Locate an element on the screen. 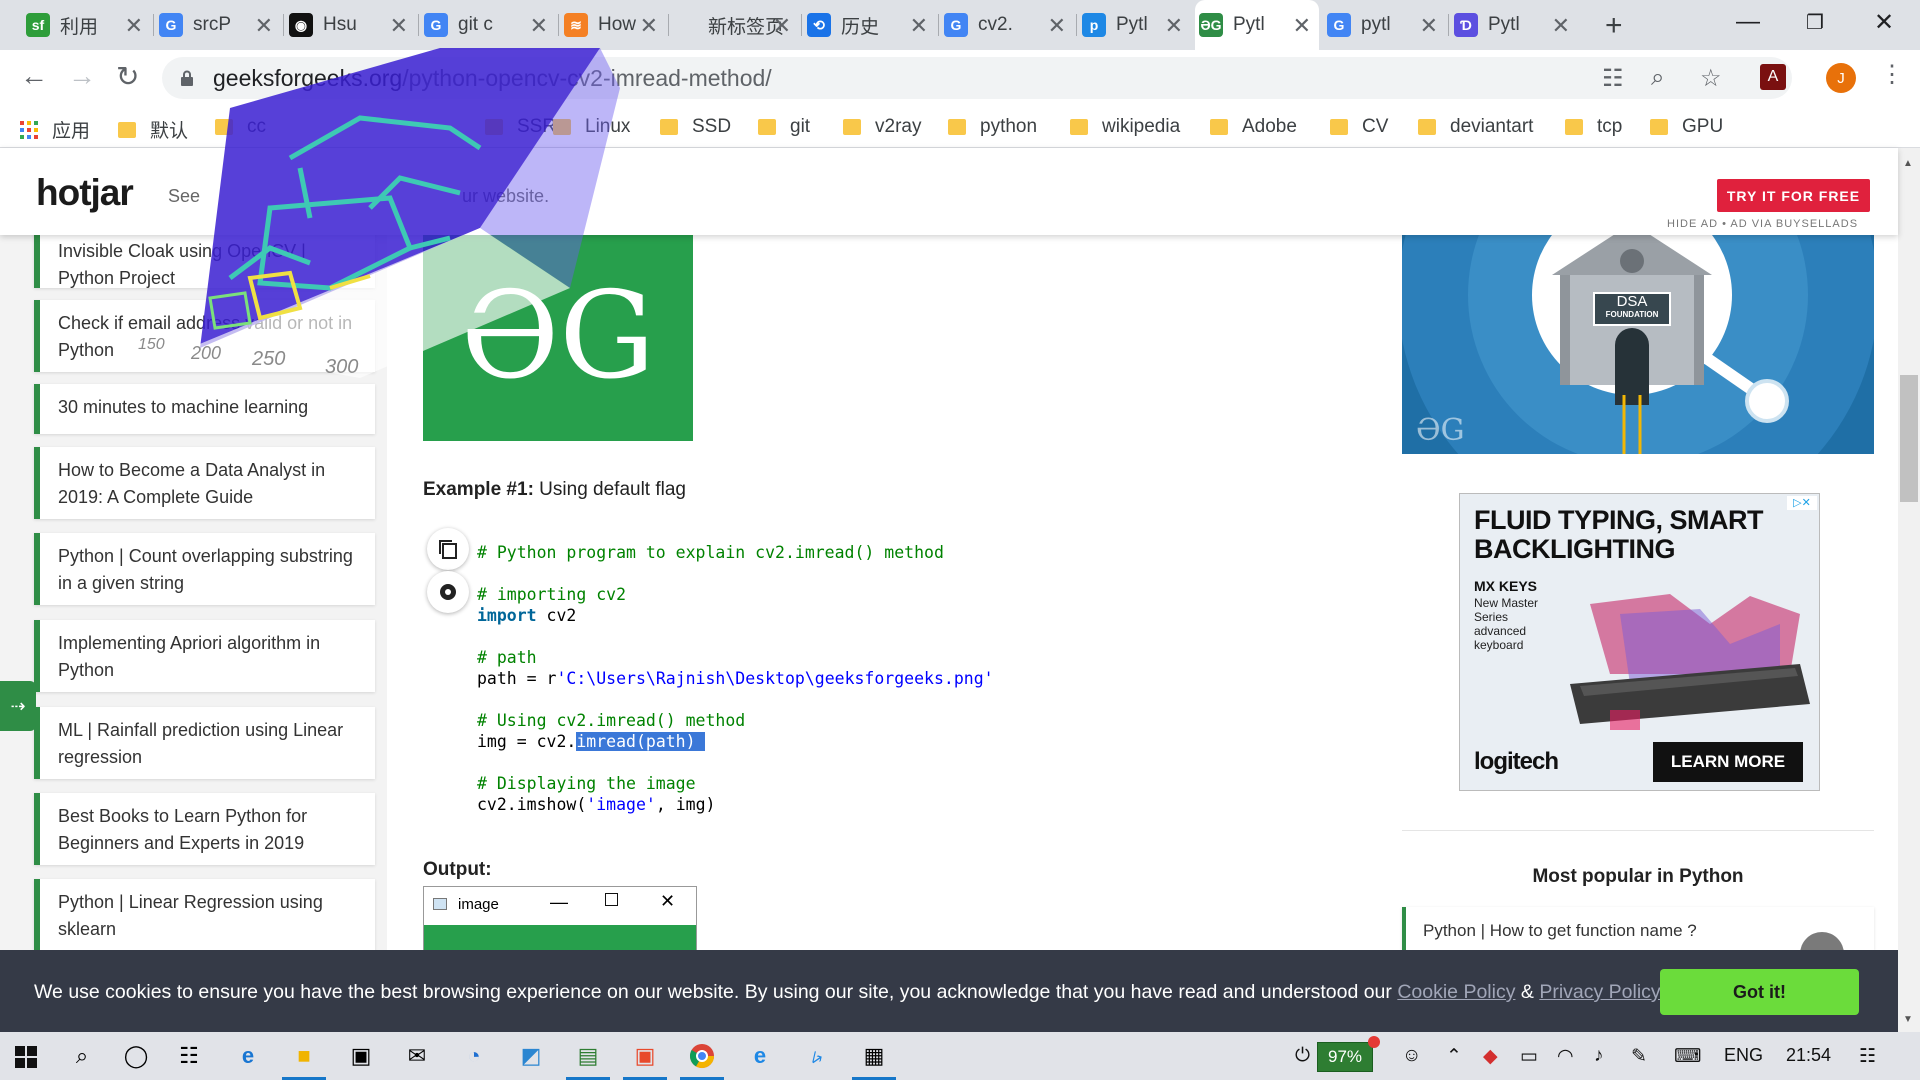 This screenshot has height=1080, width=1920. minimize-icon: — is located at coordinates (1748, 22).